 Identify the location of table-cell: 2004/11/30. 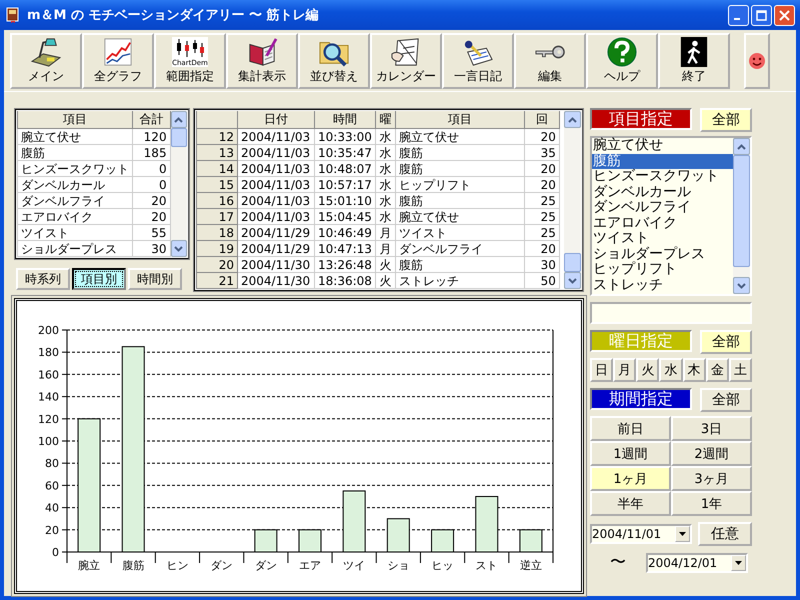
(276, 264).